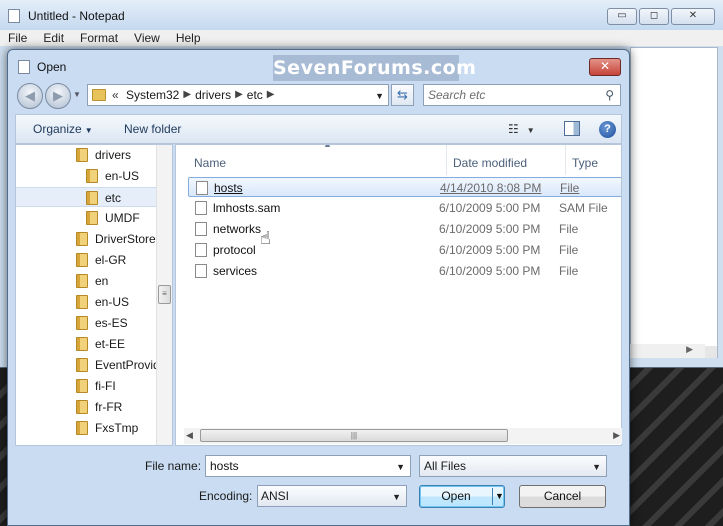  I want to click on tree-item: UMDF, so click(86, 218).